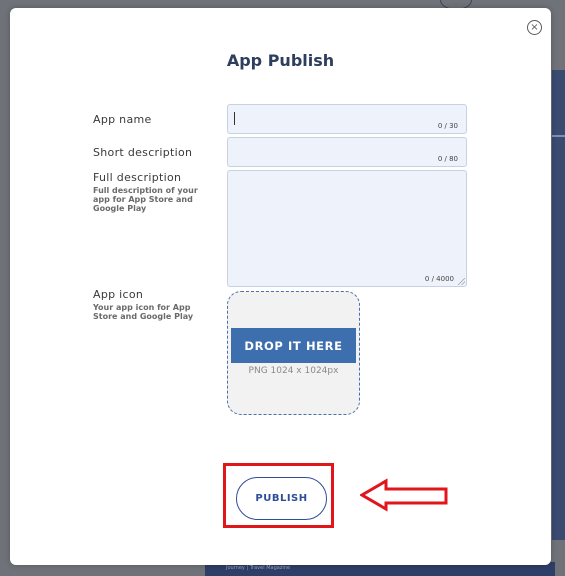  What do you see at coordinates (293, 371) in the screenshot?
I see `drop-hint: PNG 1024 x 1024px` at bounding box center [293, 371].